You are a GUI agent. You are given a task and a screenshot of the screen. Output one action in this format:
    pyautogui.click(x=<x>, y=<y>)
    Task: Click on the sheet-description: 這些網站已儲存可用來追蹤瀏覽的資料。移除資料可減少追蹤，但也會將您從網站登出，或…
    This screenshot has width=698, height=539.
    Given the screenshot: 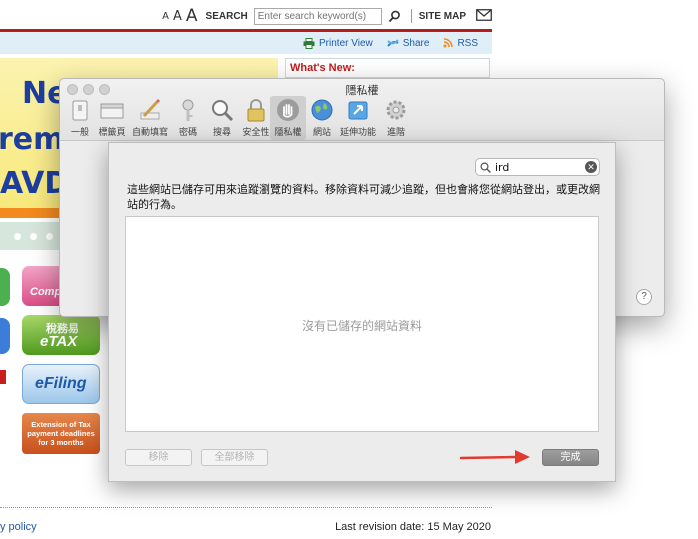 What is the action you would take?
    pyautogui.click(x=363, y=197)
    